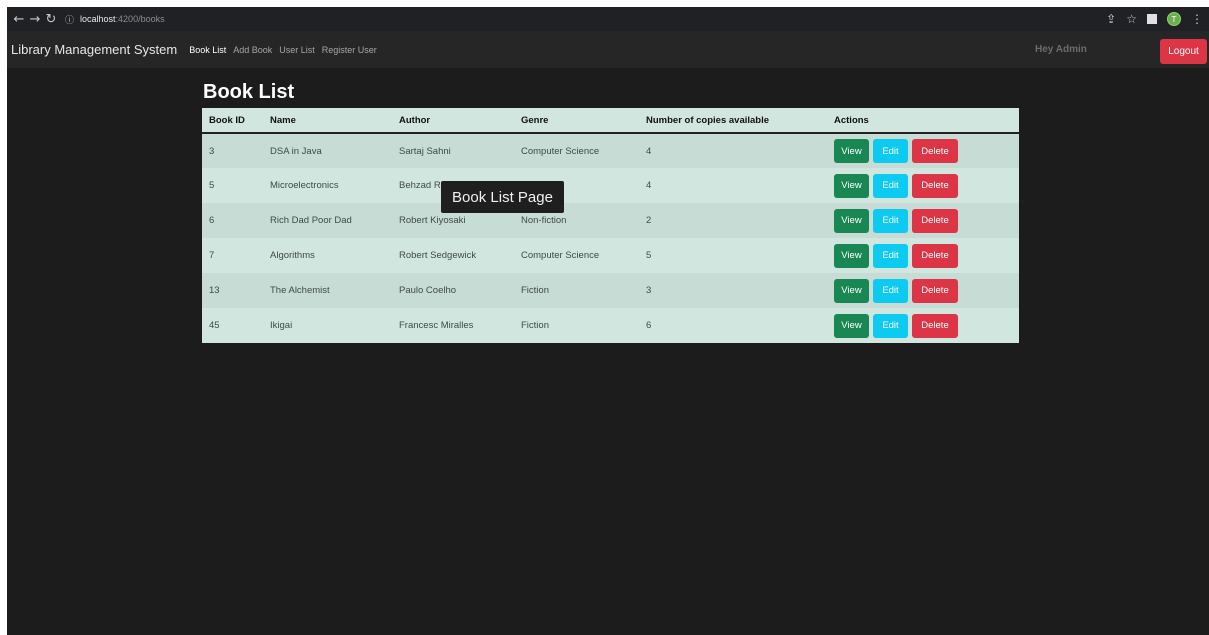 Image resolution: width=1209 pixels, height=635 pixels. I want to click on header-book-id: Book ID, so click(232, 121).